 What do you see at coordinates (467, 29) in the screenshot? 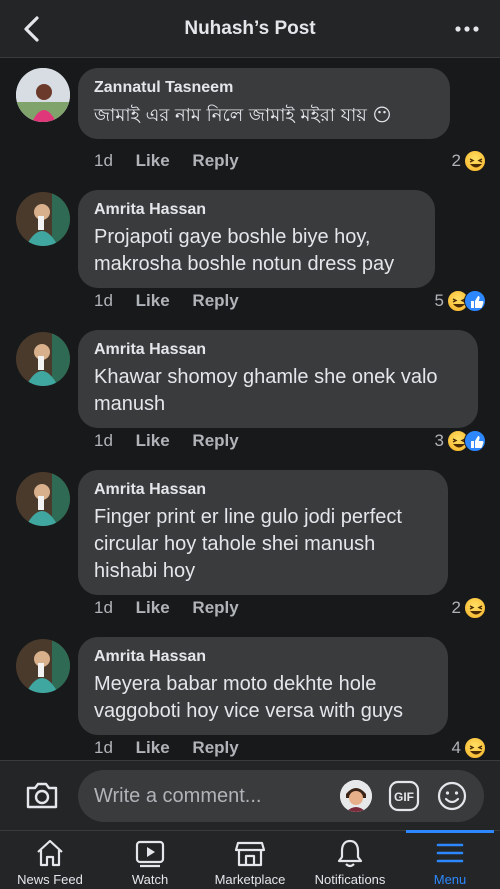
I see `ellipsis-icon` at bounding box center [467, 29].